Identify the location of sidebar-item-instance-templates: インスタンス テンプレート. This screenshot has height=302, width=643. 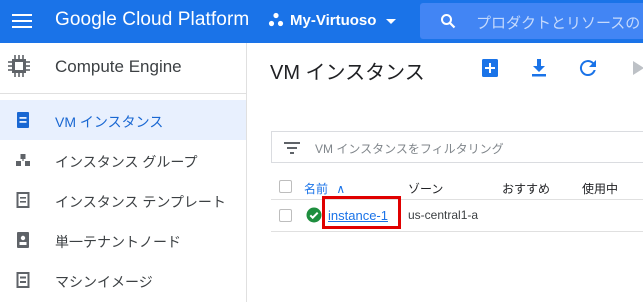
(123, 200).